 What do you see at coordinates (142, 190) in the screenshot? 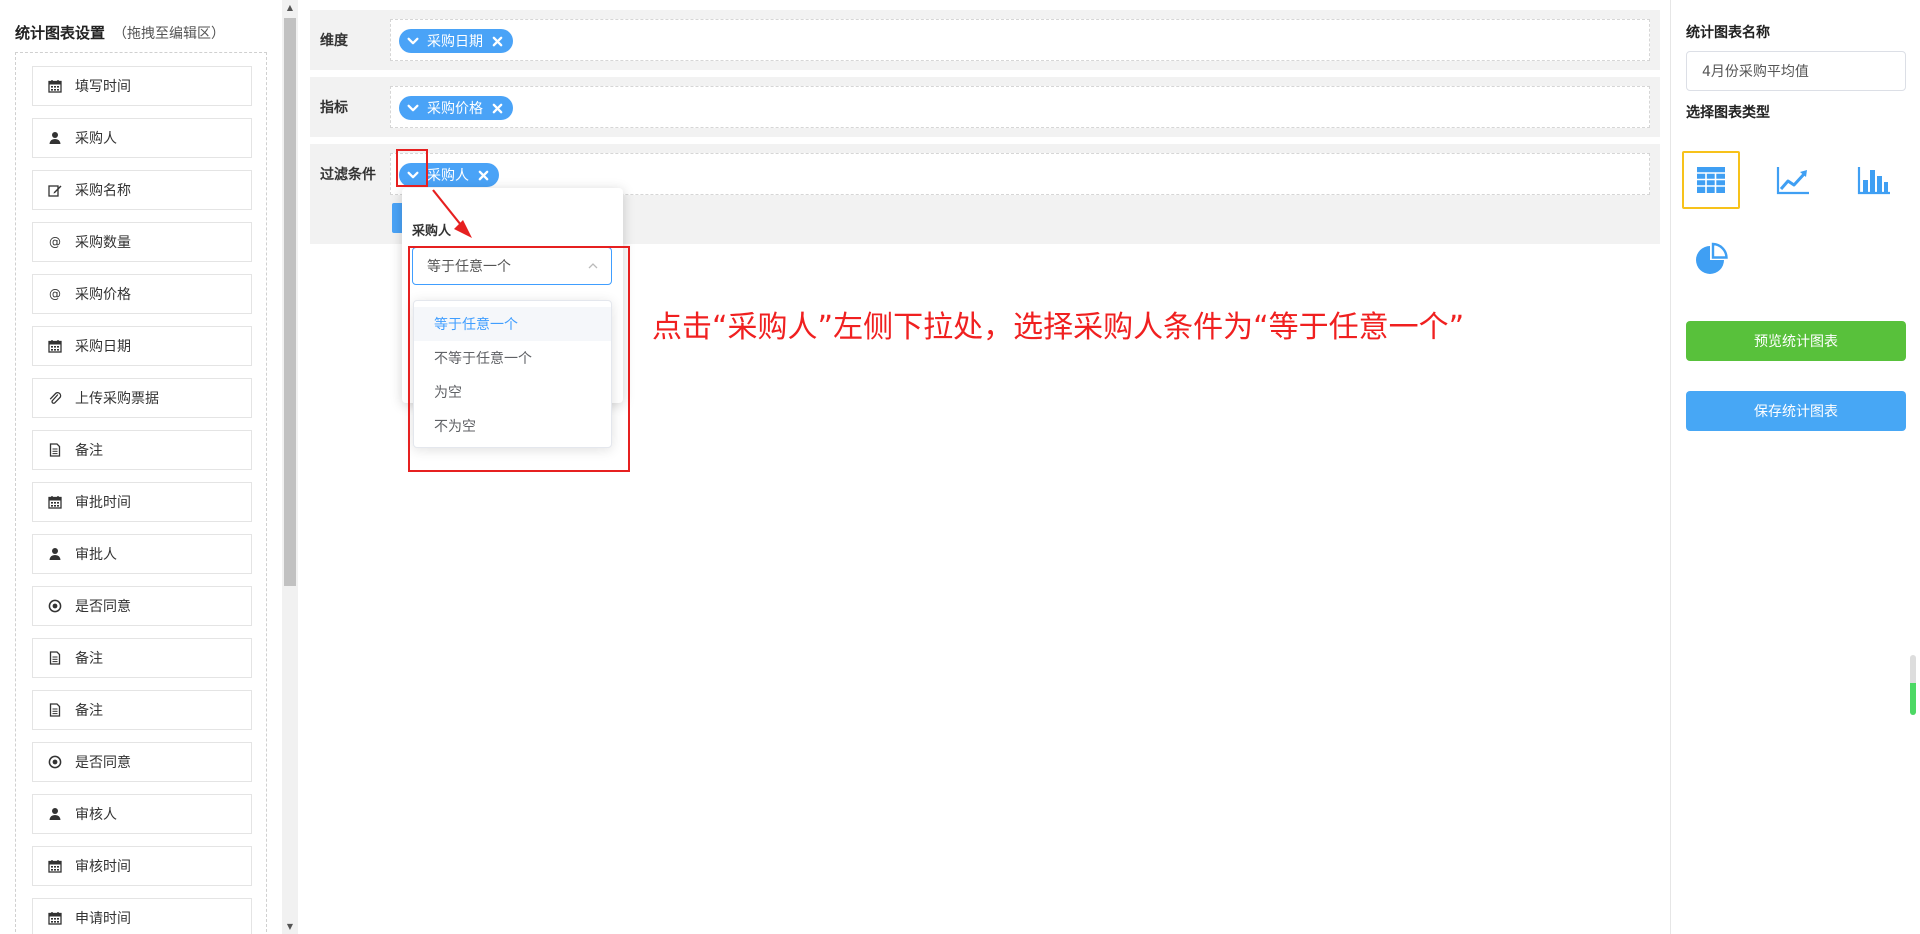
I see `field-item: 采购名称` at bounding box center [142, 190].